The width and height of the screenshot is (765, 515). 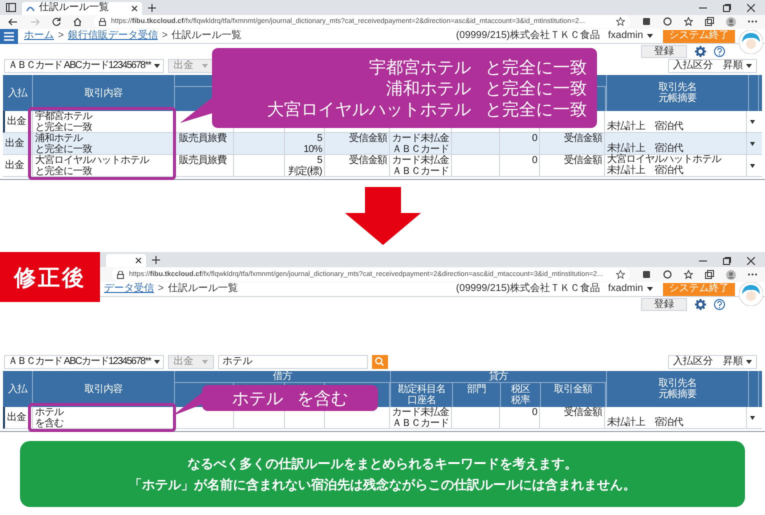 What do you see at coordinates (30, 8) in the screenshot?
I see `cloud-icon` at bounding box center [30, 8].